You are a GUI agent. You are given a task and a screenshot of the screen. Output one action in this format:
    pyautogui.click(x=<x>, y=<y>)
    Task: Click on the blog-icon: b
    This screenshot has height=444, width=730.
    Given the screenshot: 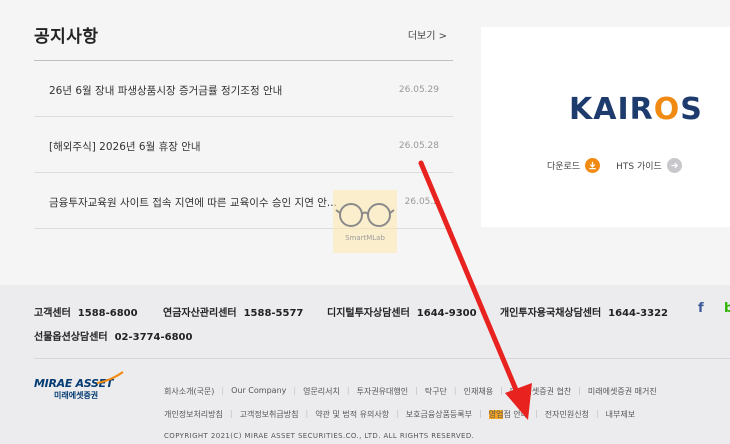 What is the action you would take?
    pyautogui.click(x=727, y=308)
    